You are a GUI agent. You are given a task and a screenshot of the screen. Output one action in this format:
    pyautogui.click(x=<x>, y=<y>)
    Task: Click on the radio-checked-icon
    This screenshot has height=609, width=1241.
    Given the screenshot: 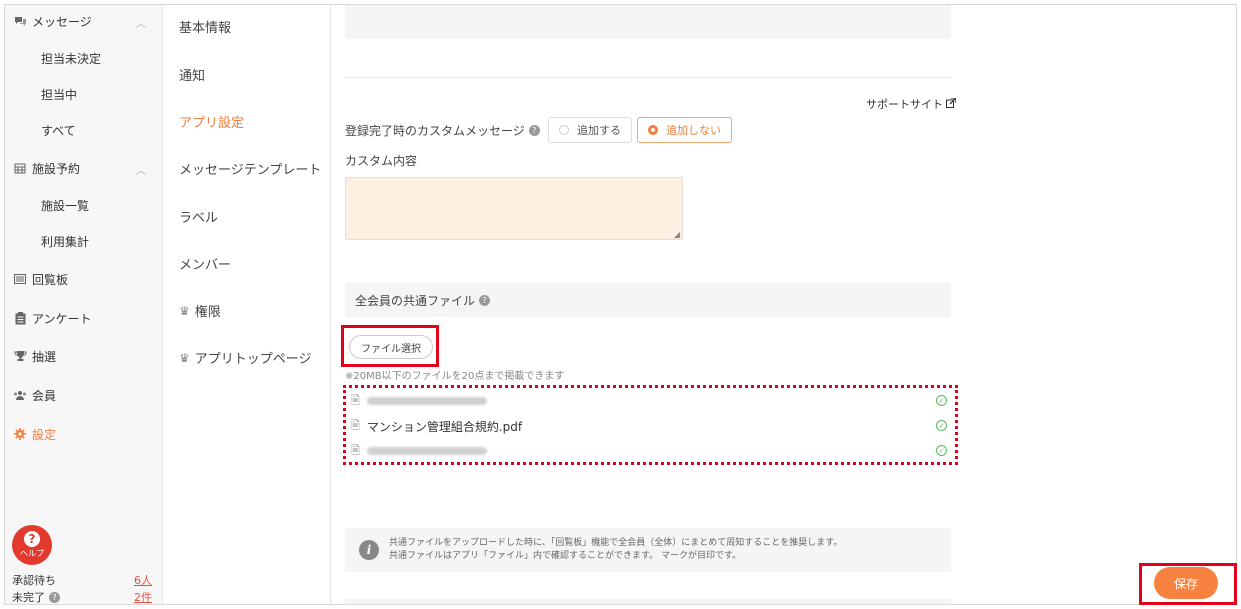 What is the action you would take?
    pyautogui.click(x=653, y=130)
    